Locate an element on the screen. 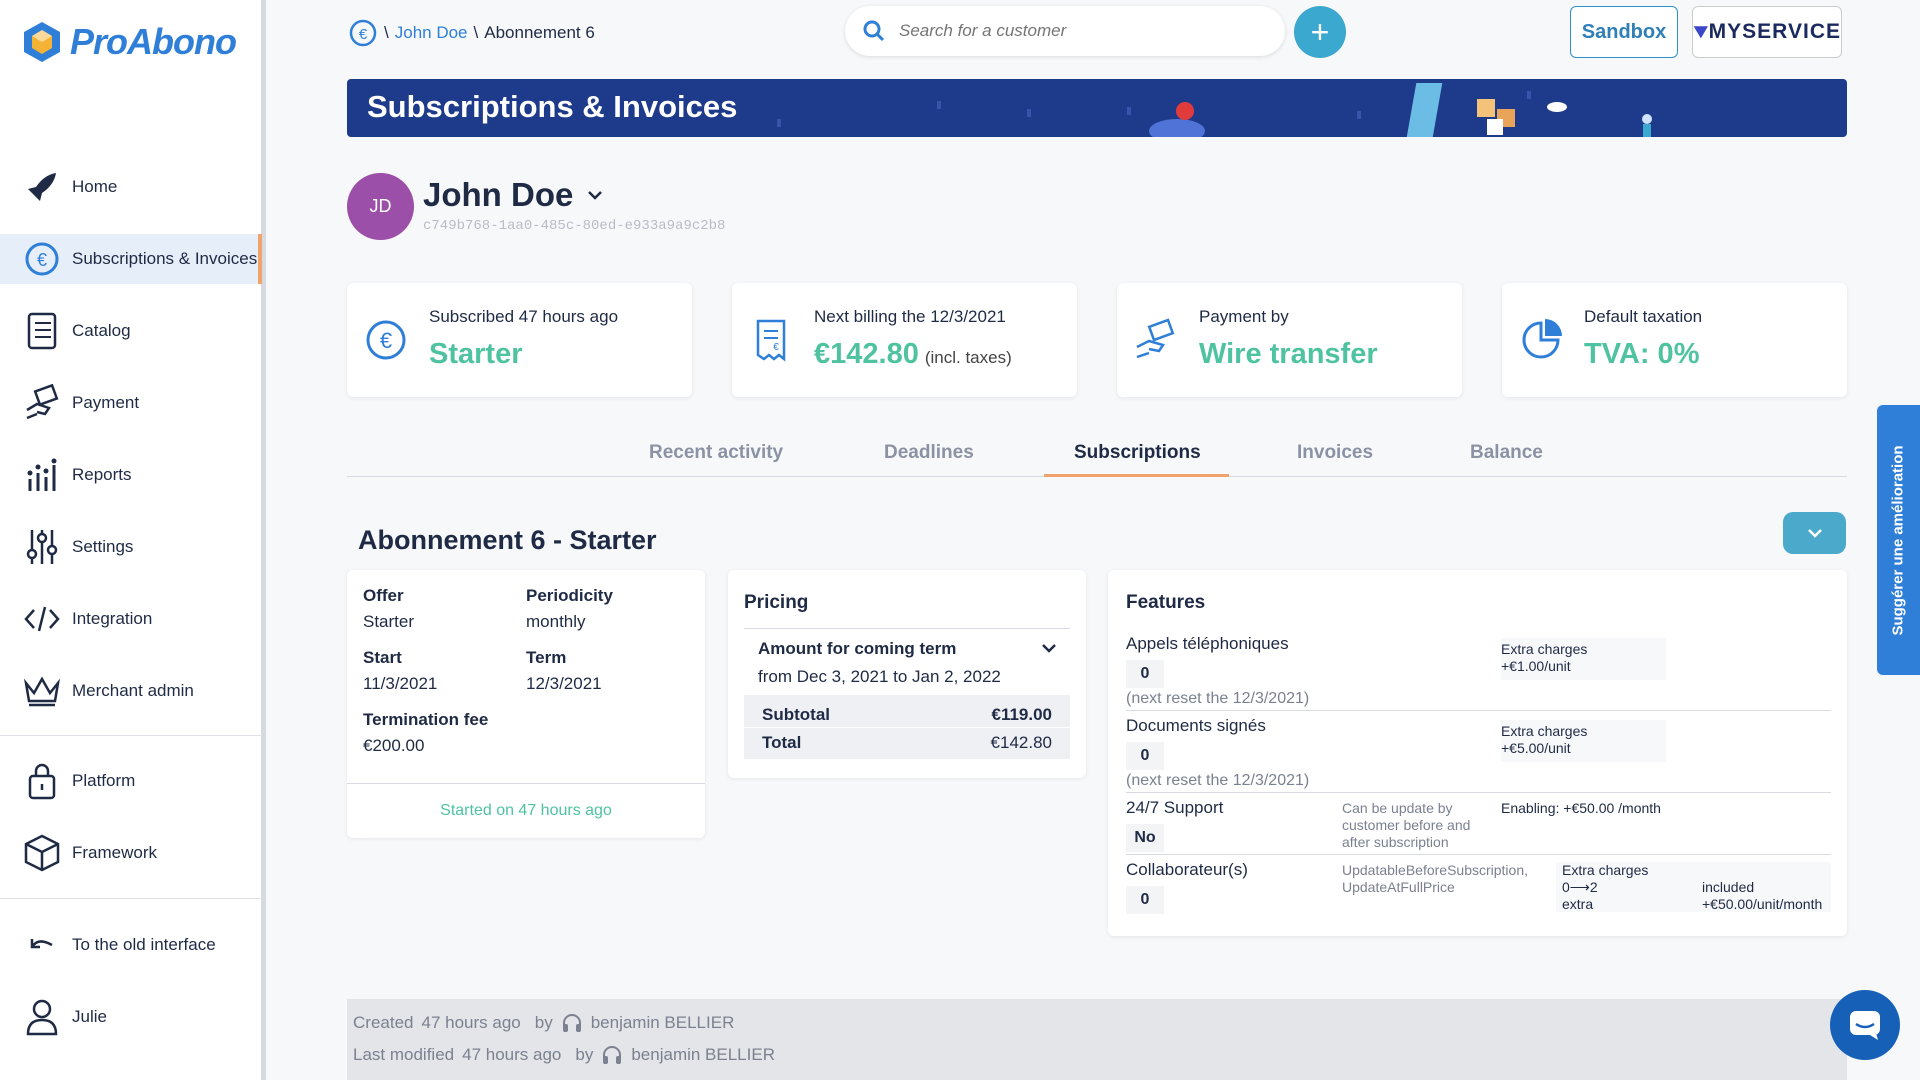 The width and height of the screenshot is (1920, 1080). extra-value: +€1.00/unit is located at coordinates (1536, 666).